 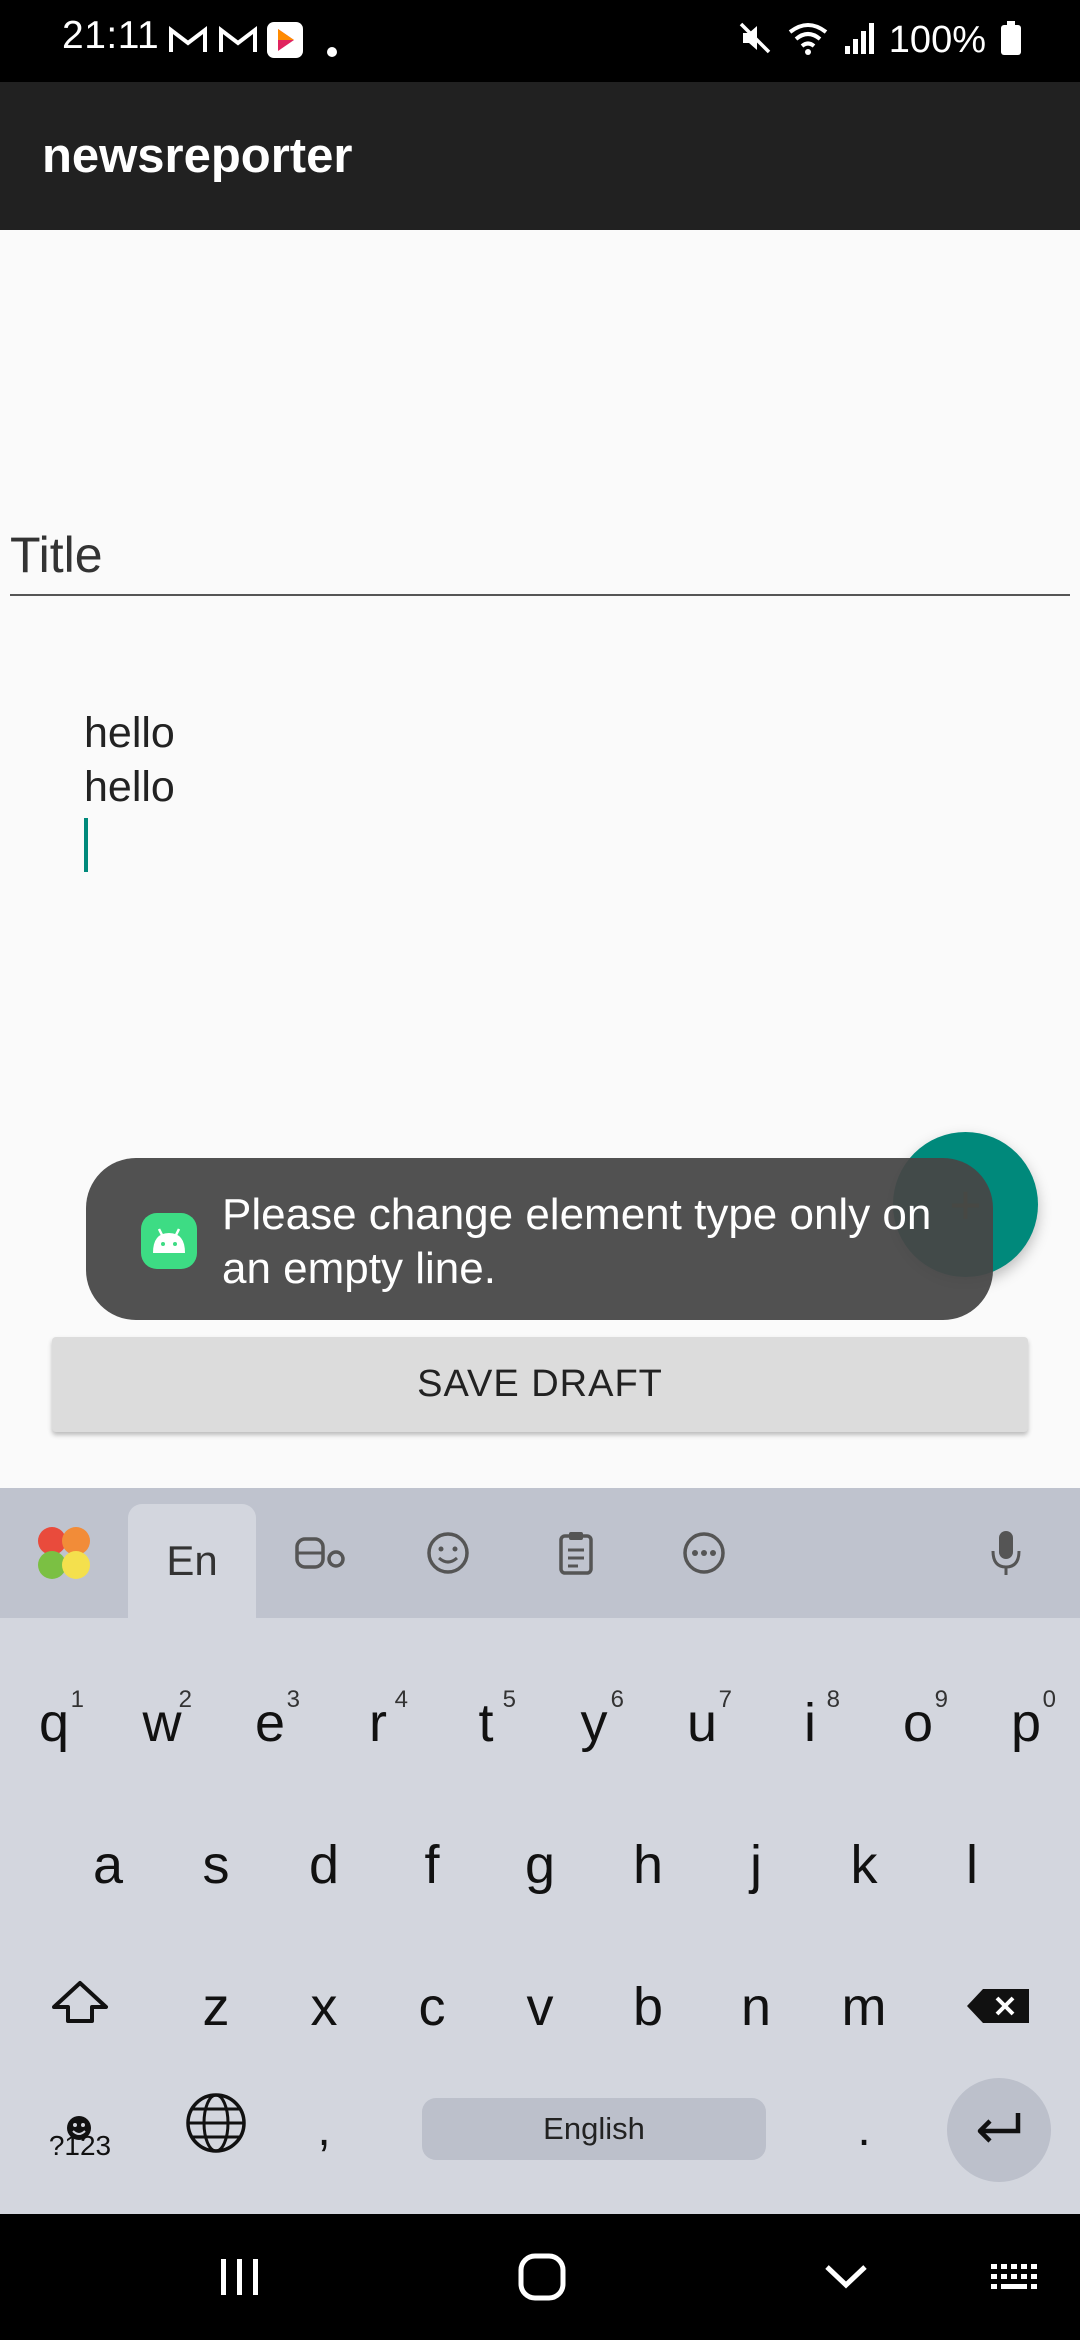 I want to click on key-a: a, so click(x=108, y=1865).